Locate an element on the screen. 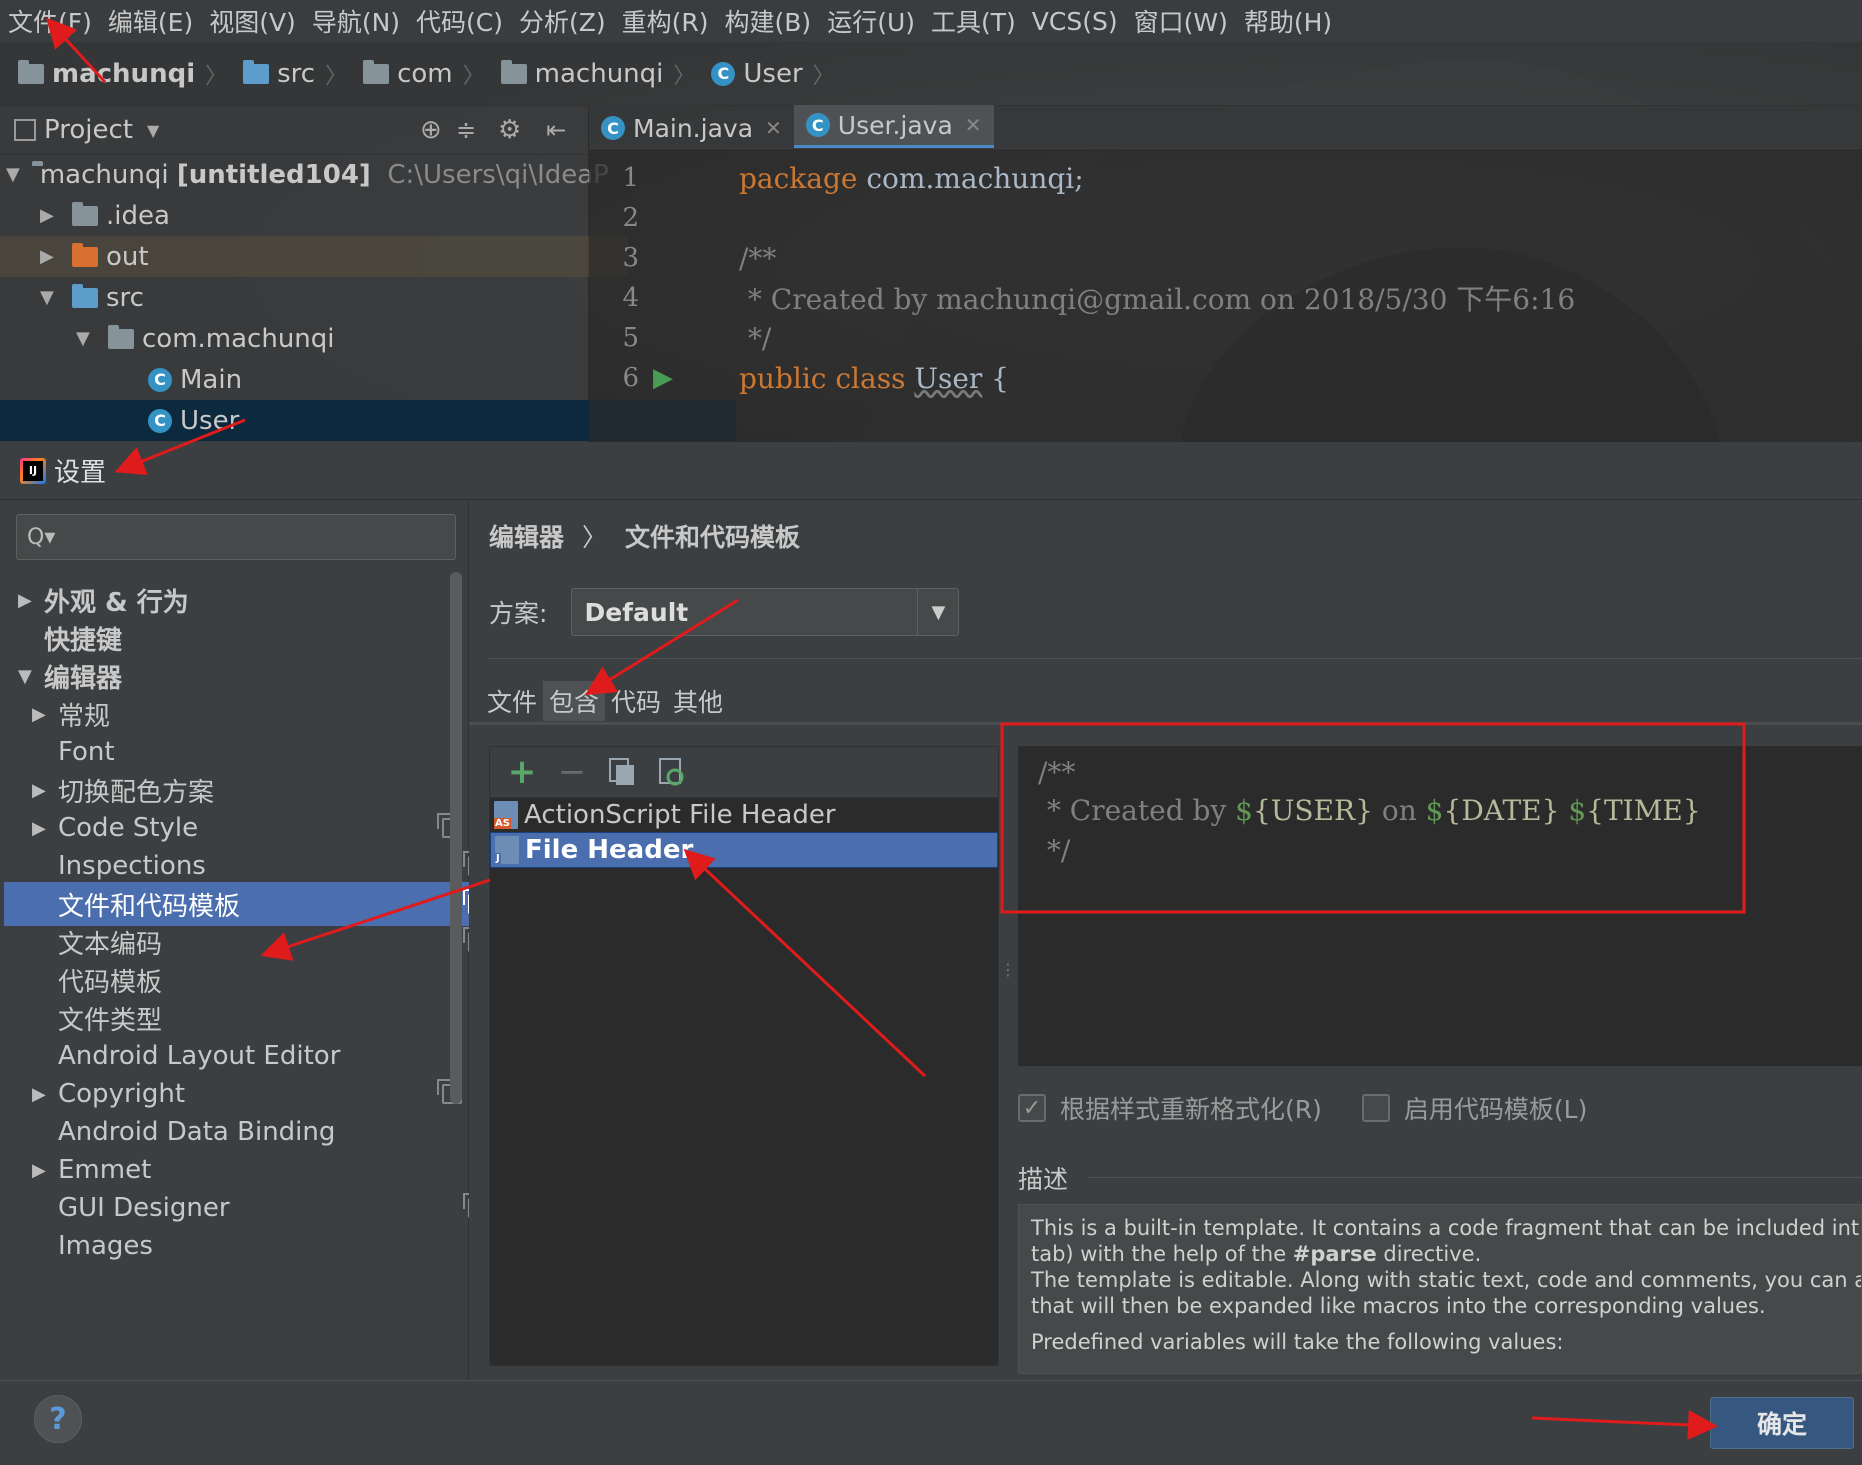 This screenshot has height=1465, width=1862. template-item-actionscript: AS ActionScript File Header is located at coordinates (744, 815).